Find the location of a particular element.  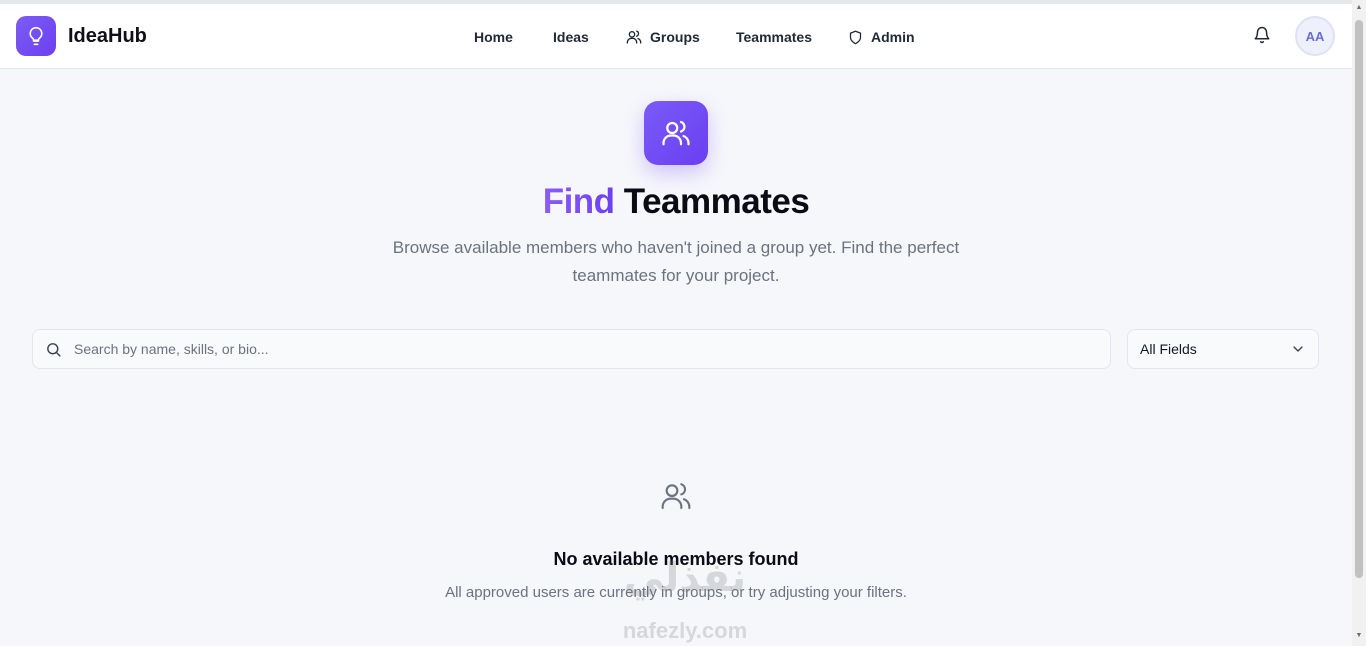

search-input is located at coordinates (574, 349).